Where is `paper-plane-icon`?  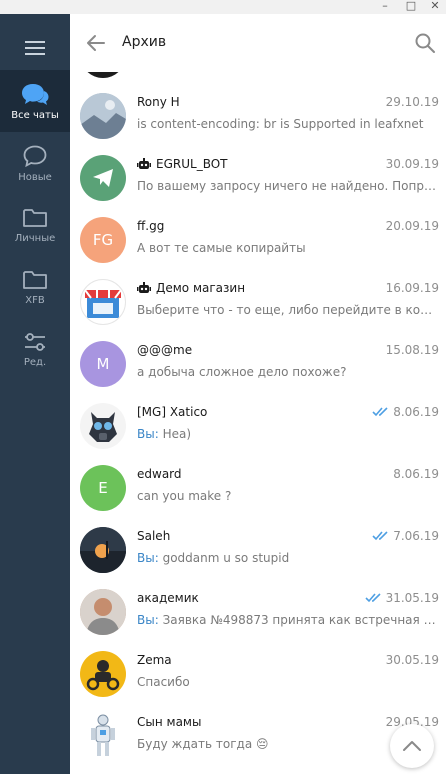 paper-plane-icon is located at coordinates (103, 178).